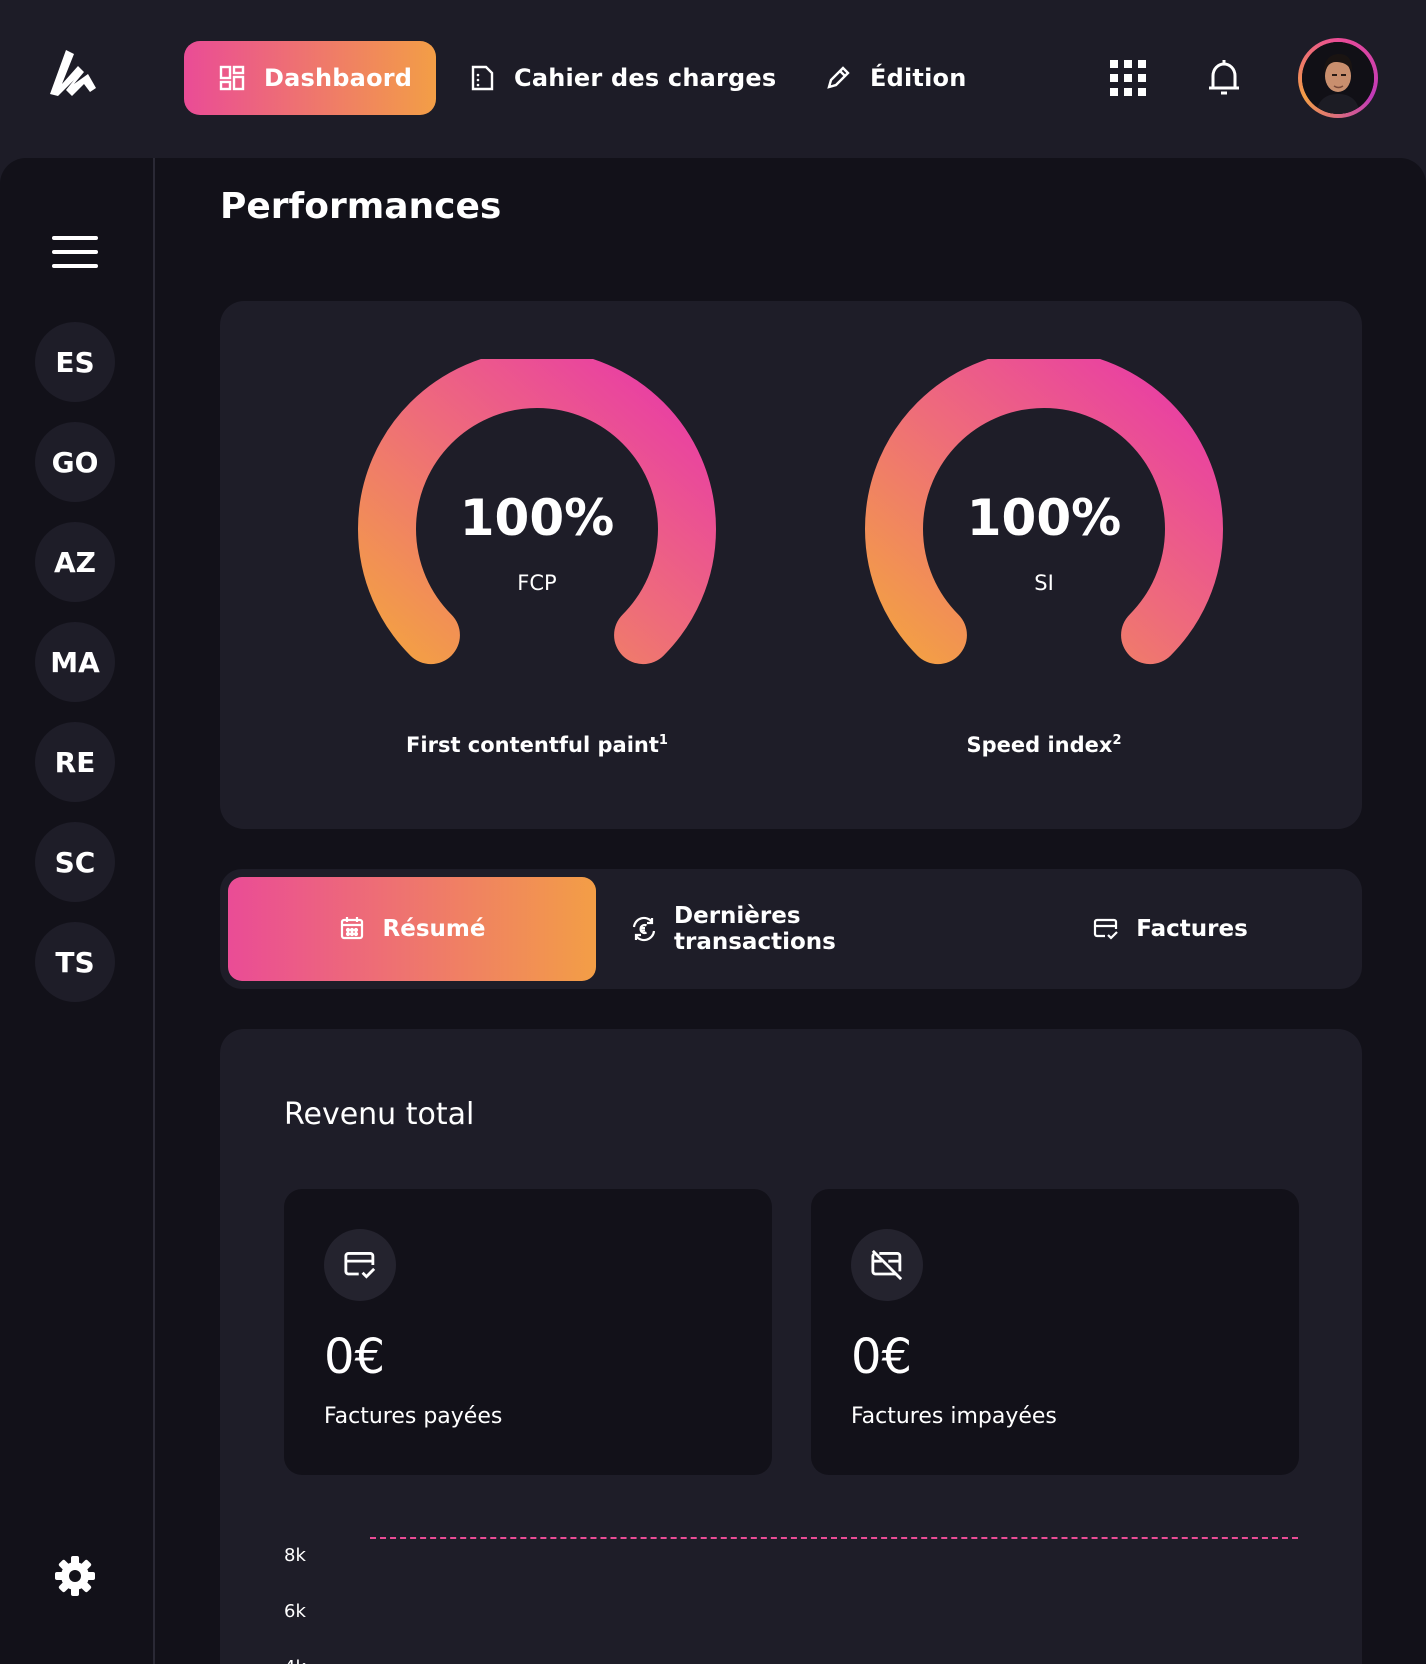 This screenshot has width=1426, height=1664. What do you see at coordinates (482, 78) in the screenshot?
I see `document-icon` at bounding box center [482, 78].